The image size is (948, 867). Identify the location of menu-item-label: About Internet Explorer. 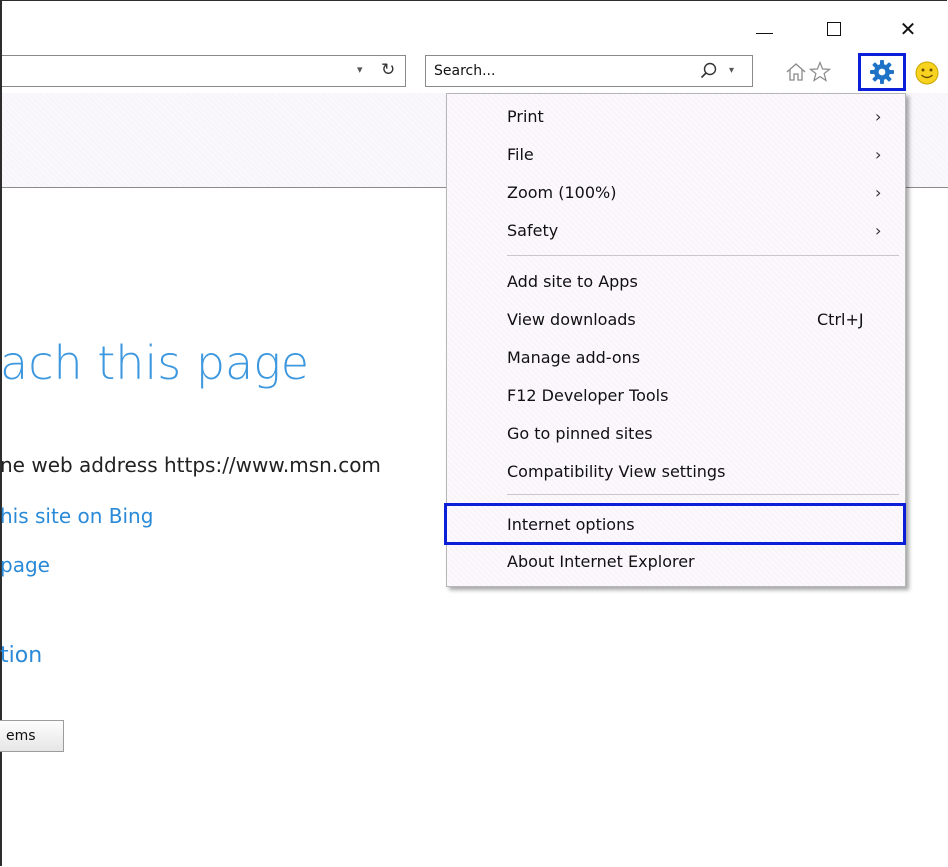
(601, 561).